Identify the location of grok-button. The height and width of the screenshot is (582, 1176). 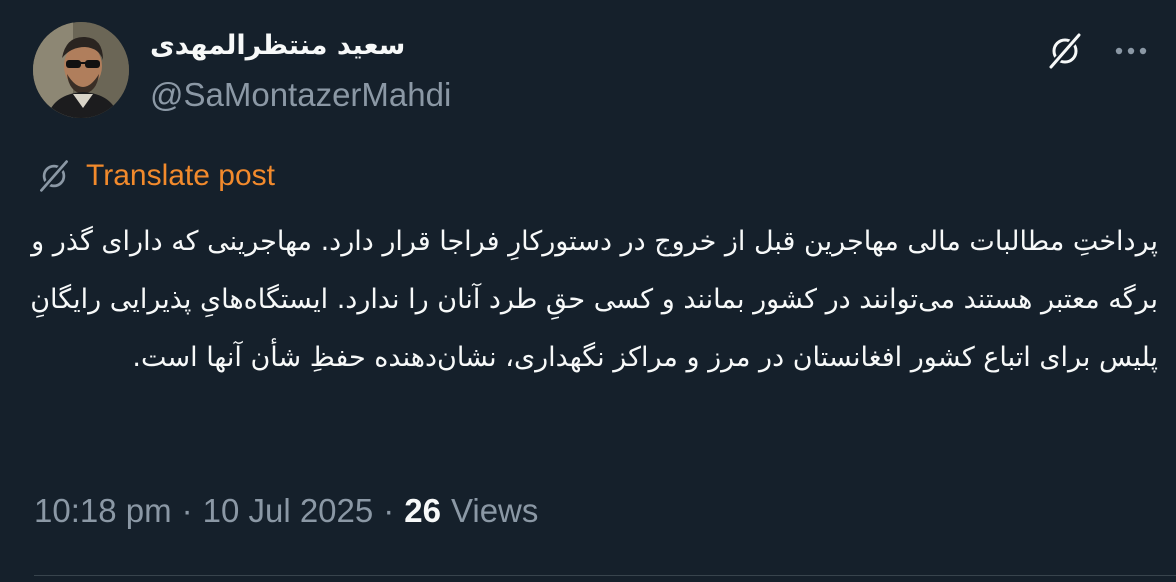
(1065, 51).